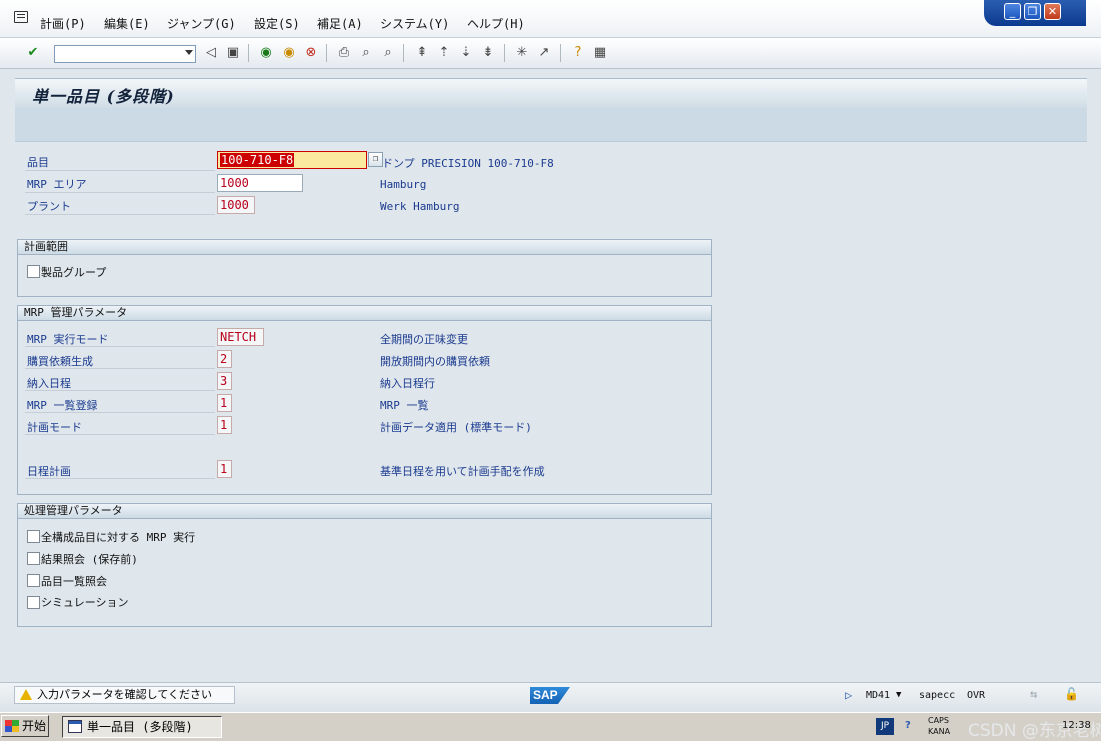  I want to click on taskbar-window-item: 単一品目 (多段階), so click(142, 727).